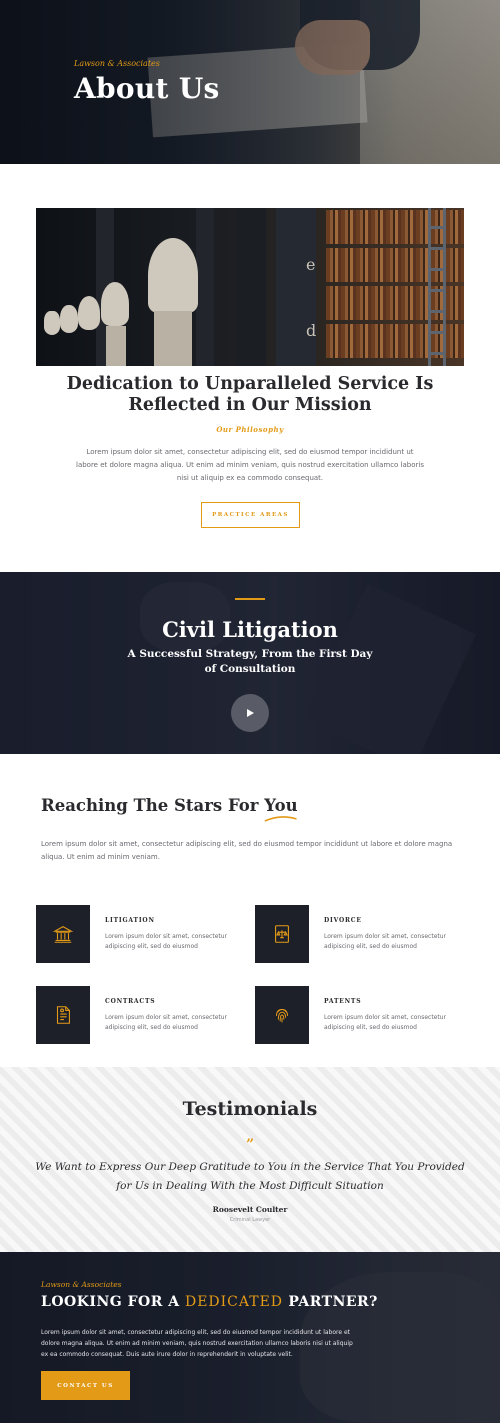 The height and width of the screenshot is (1423, 500). I want to click on cta-title-accent: DEDICATED, so click(234, 1302).